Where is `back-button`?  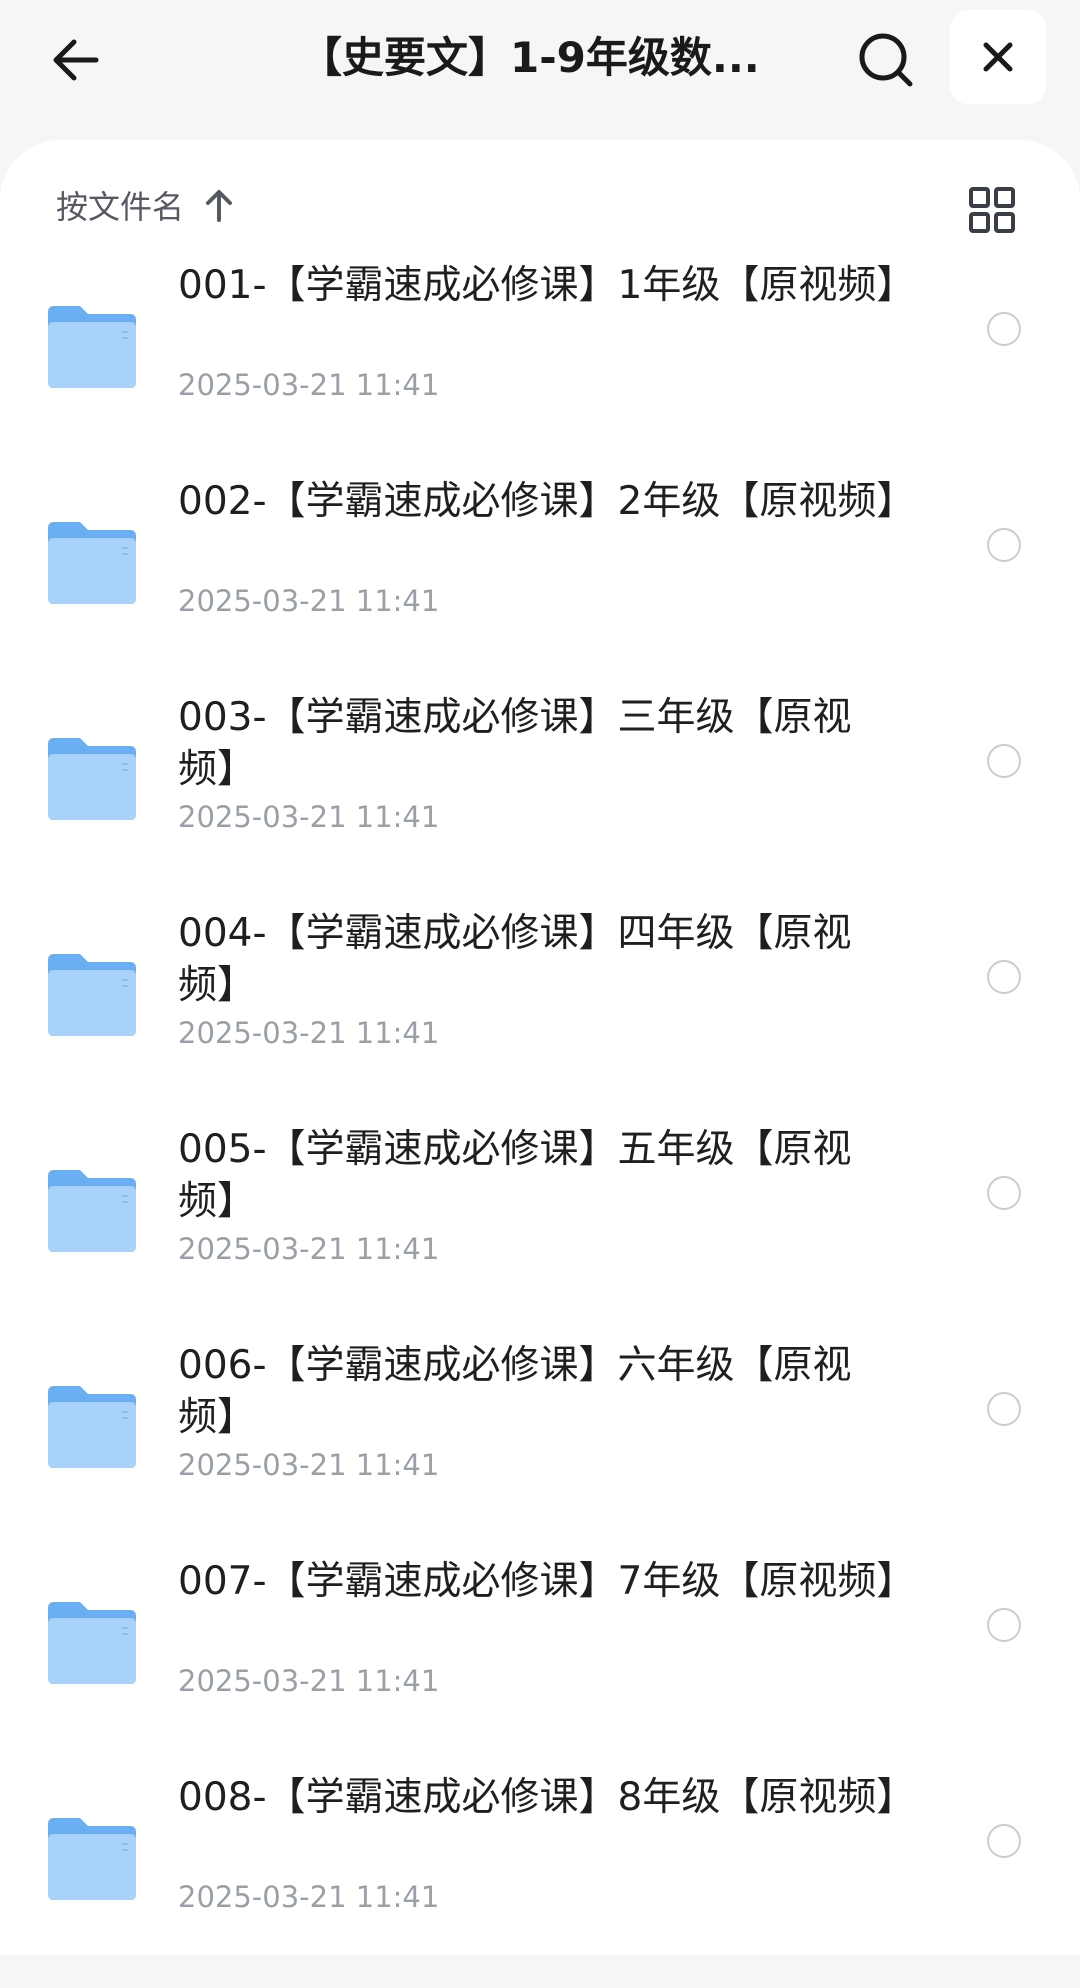
back-button is located at coordinates (76, 60).